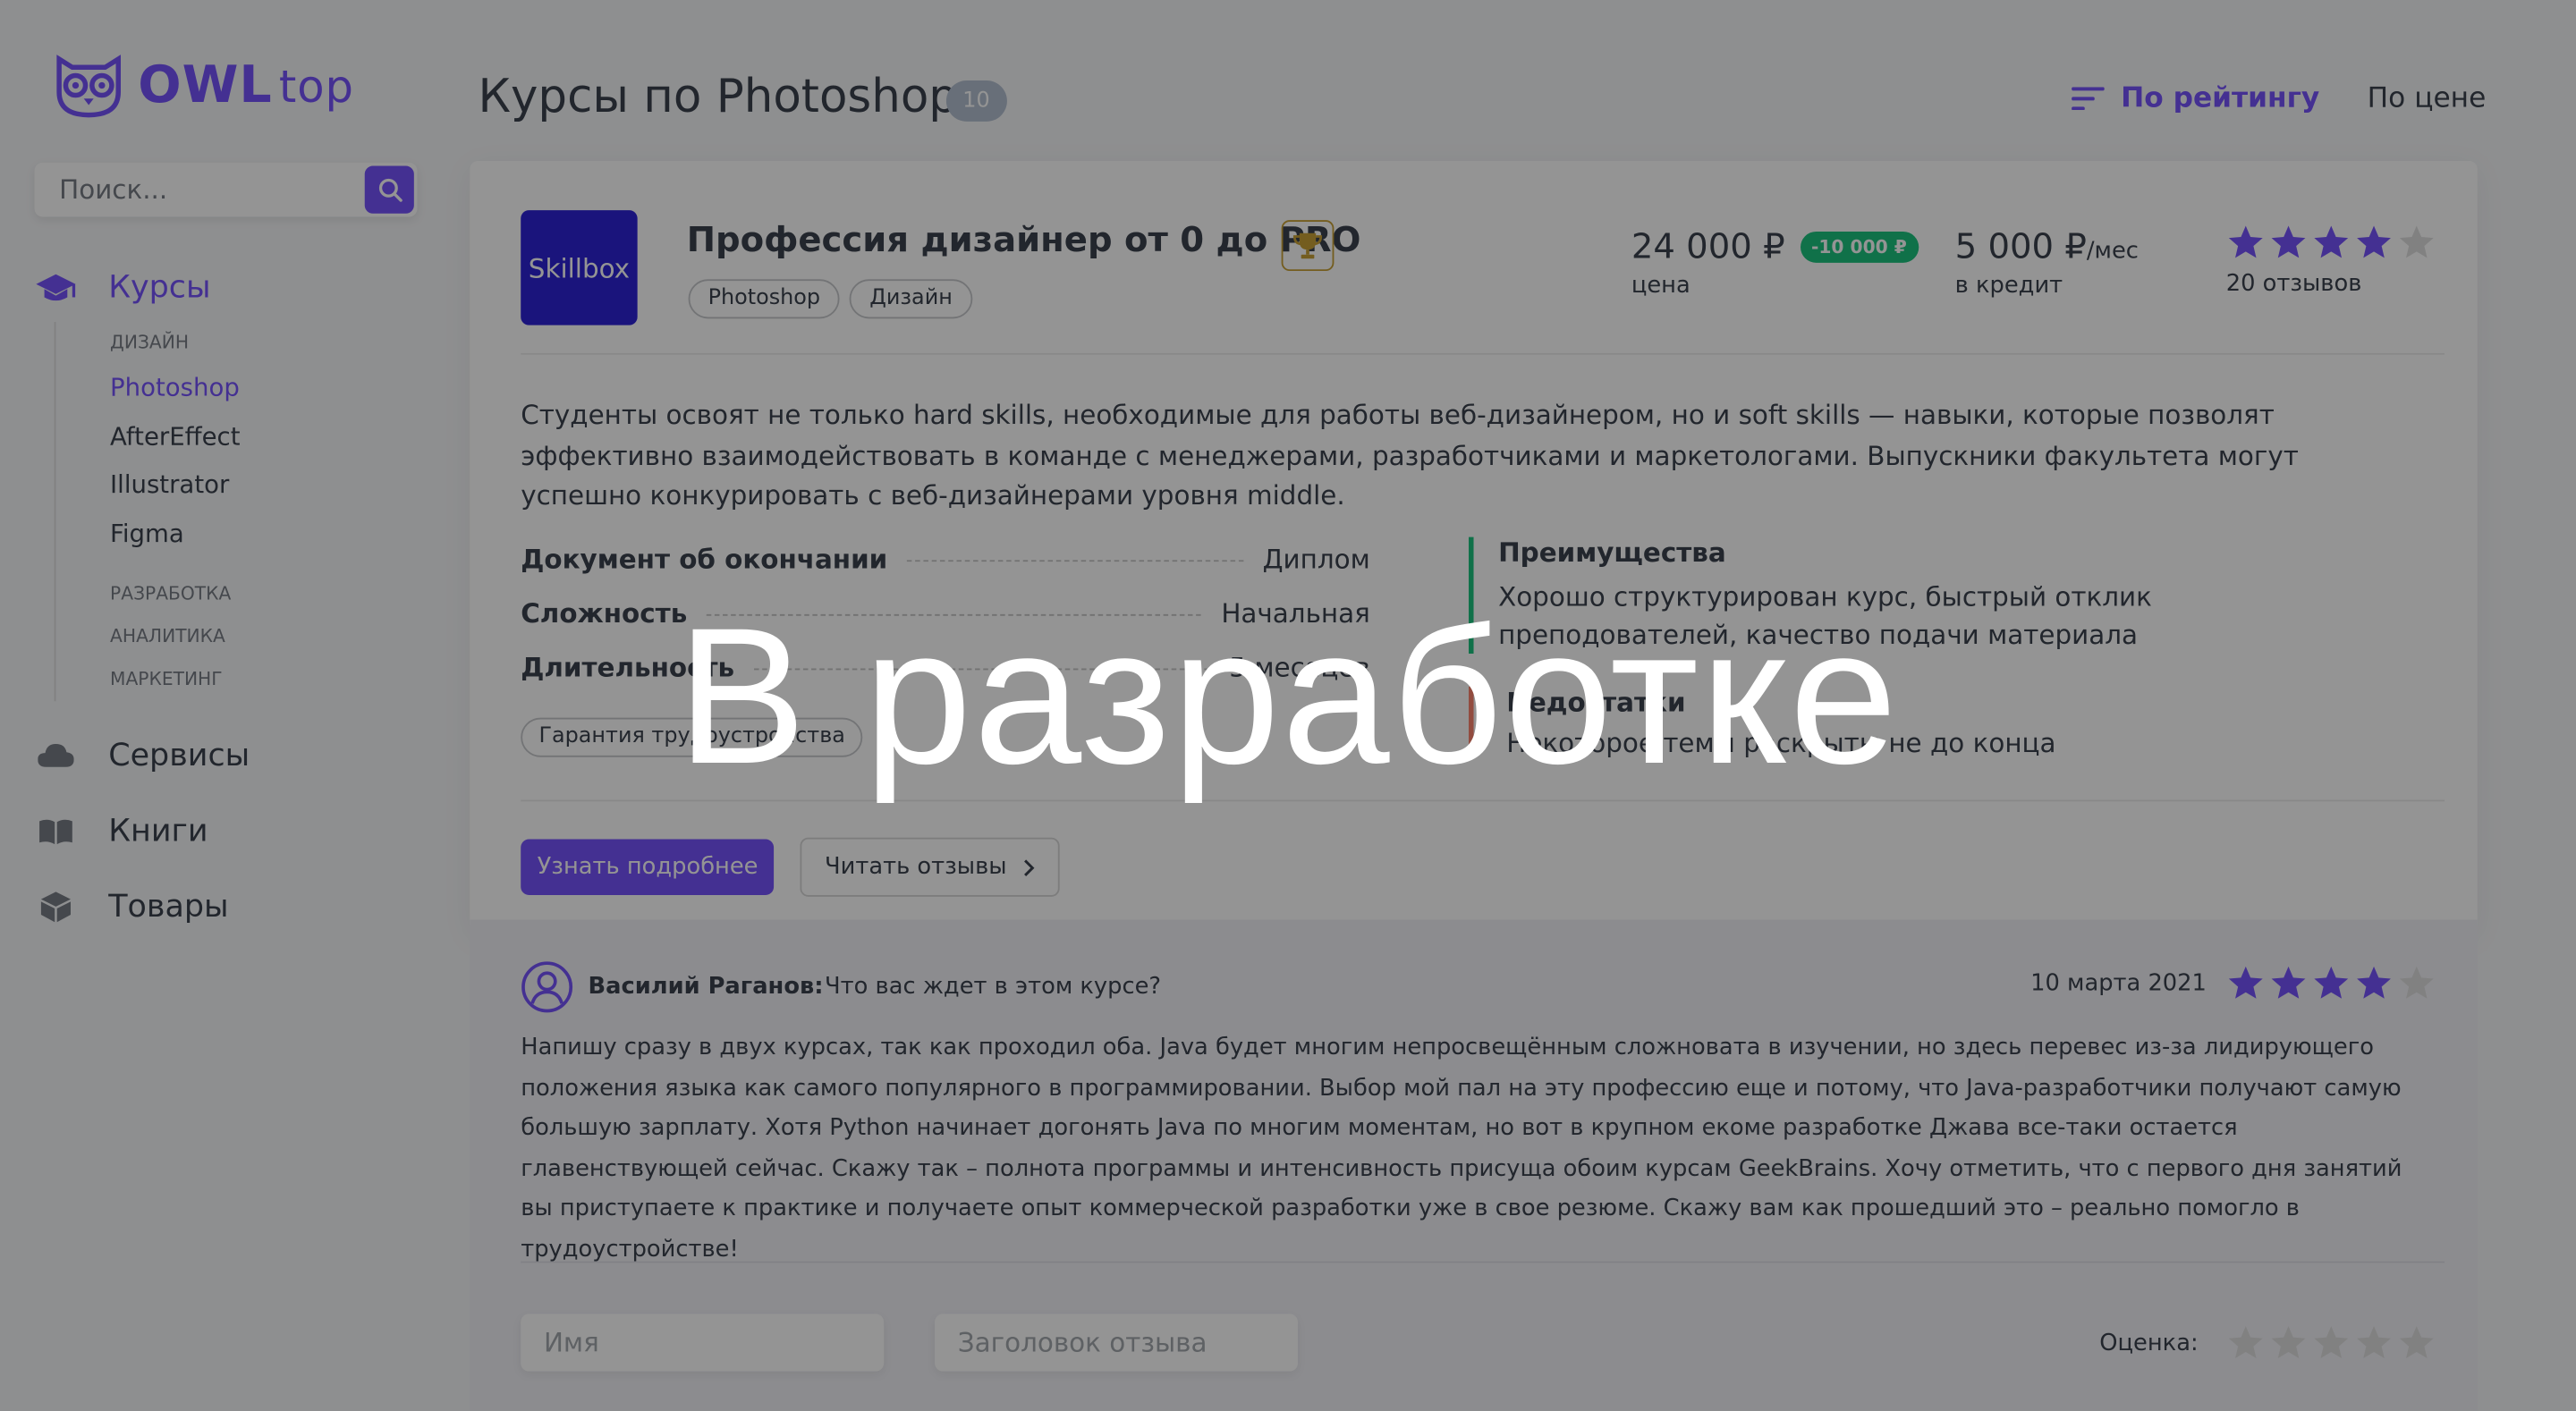 Image resolution: width=2576 pixels, height=1411 pixels. I want to click on char-row: Длительность 5 месяцев, so click(945, 679).